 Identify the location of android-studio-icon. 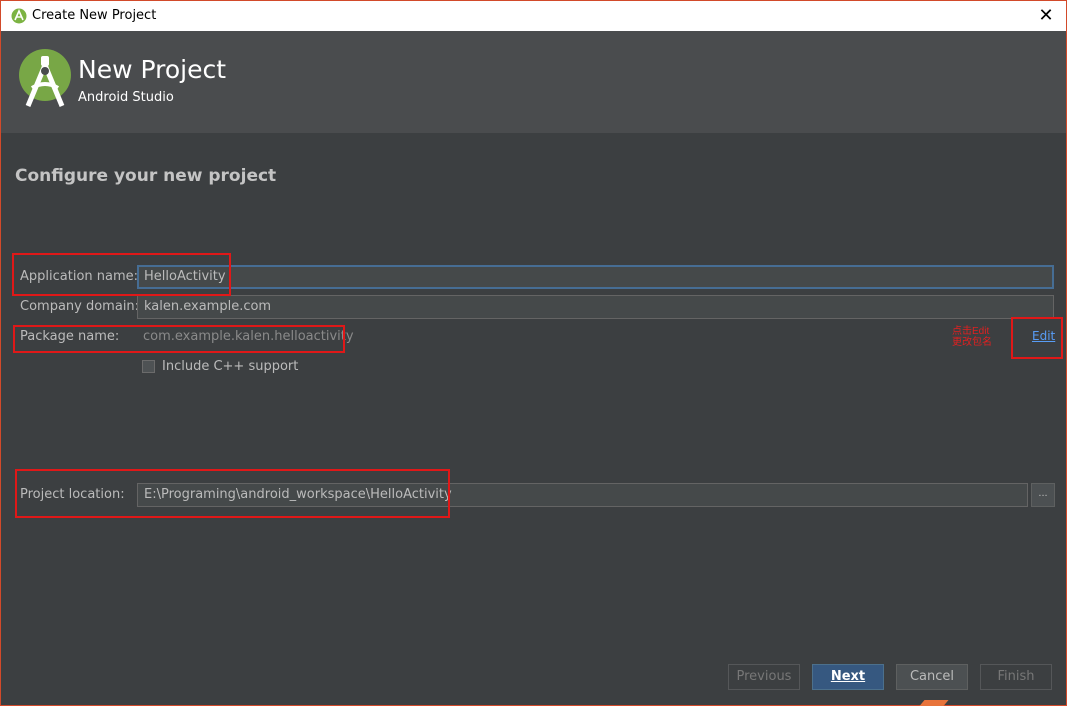
(19, 16).